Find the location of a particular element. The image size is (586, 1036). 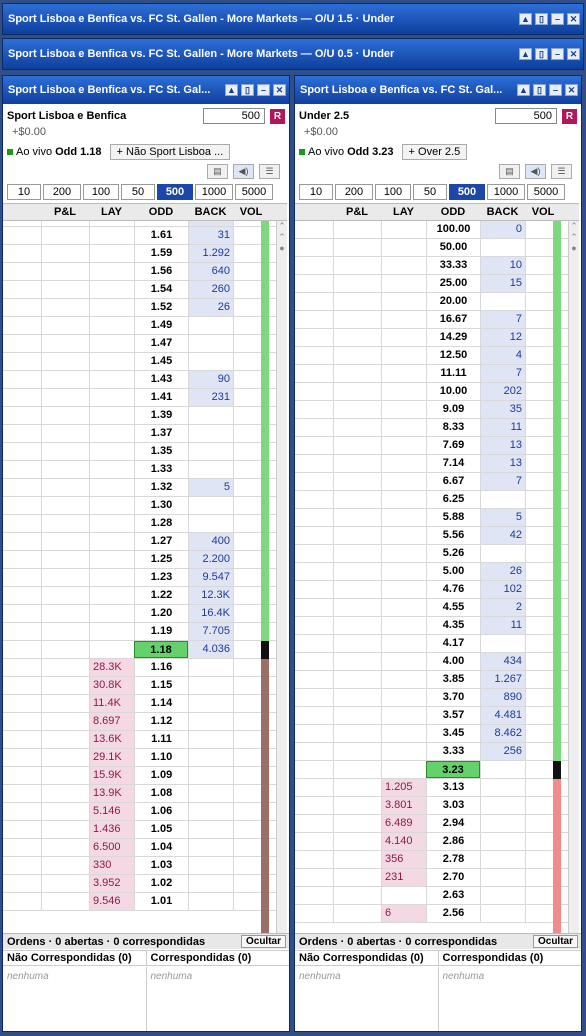

lay-cell: 231 is located at coordinates (403, 877).